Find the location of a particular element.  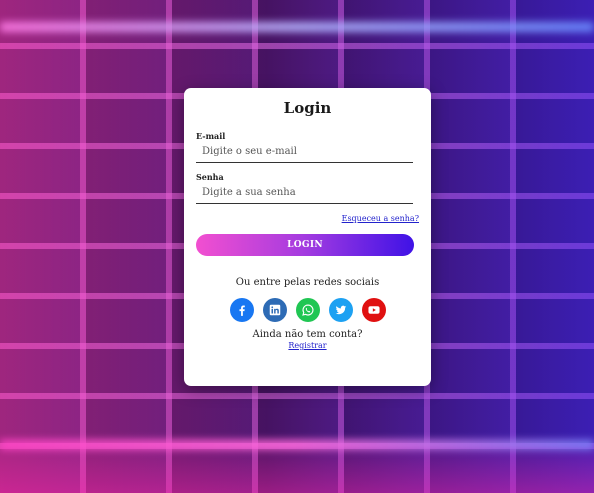

no-account-text: Ainda não tem conta? is located at coordinates (307, 334).